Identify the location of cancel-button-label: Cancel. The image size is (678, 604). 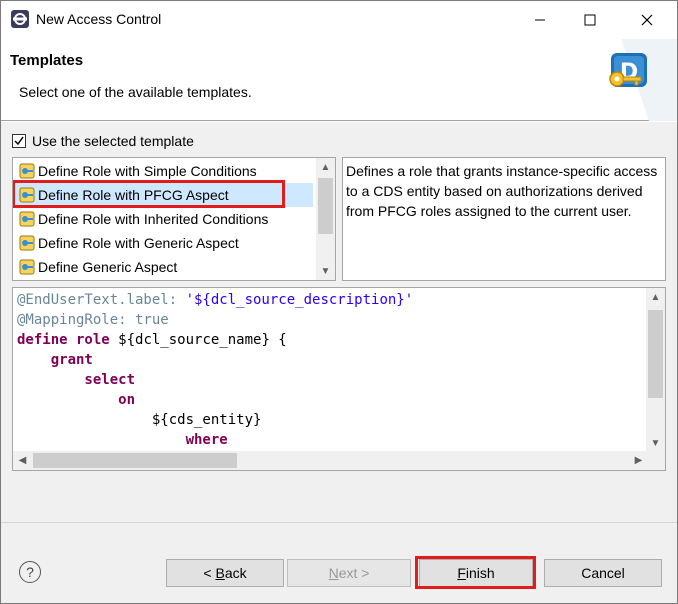
(603, 573).